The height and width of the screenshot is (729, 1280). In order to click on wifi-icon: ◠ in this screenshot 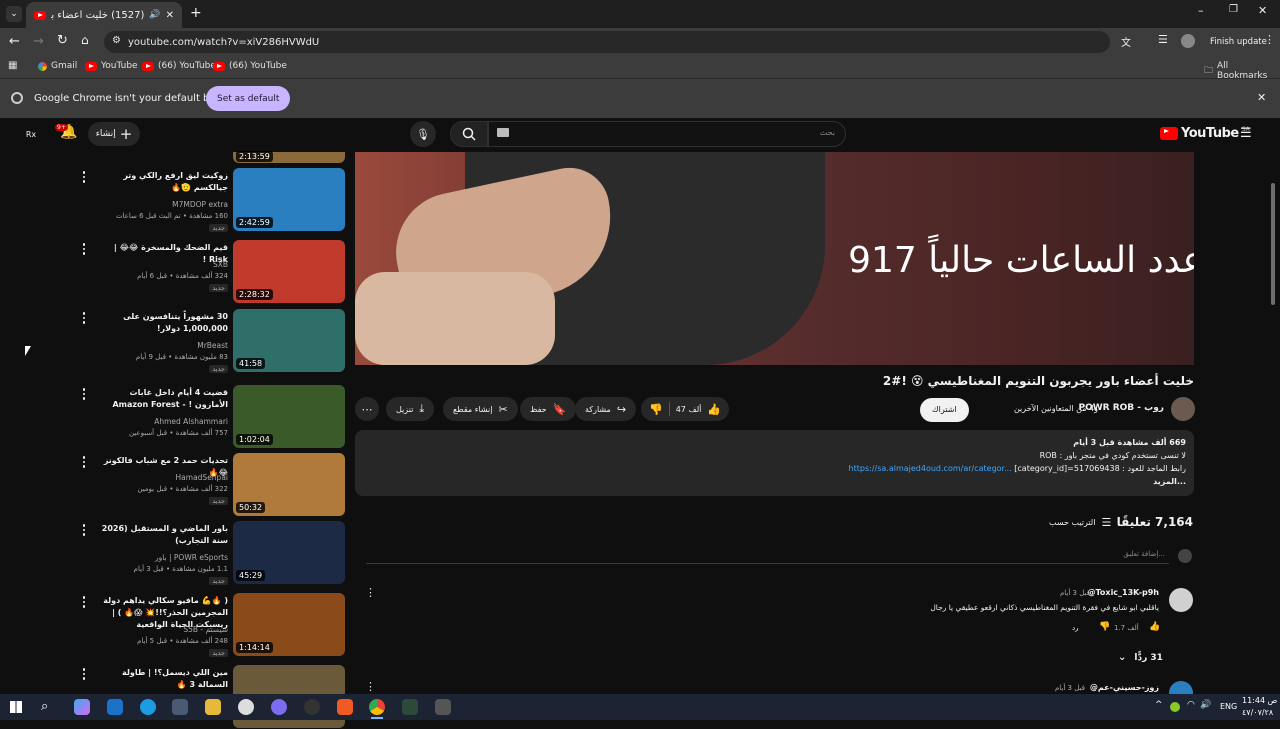, I will do `click(1191, 705)`.